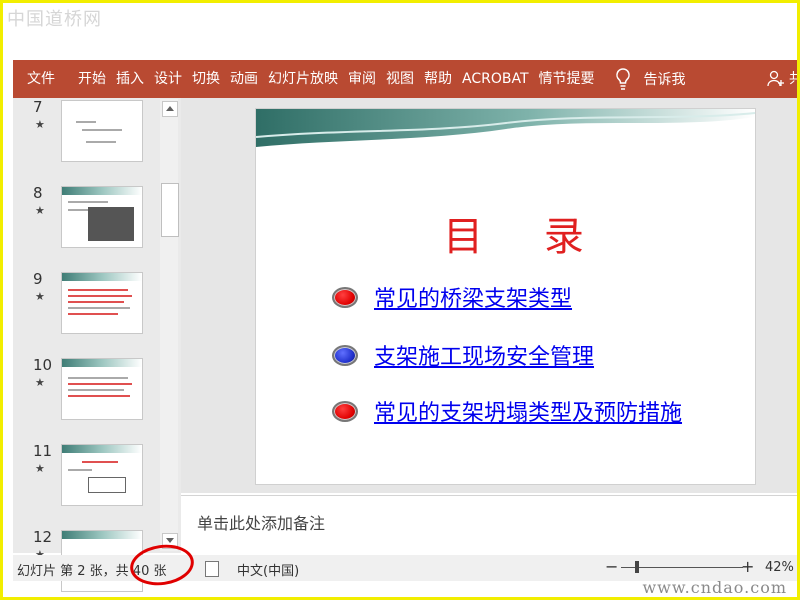  I want to click on slide-title: 目 录, so click(525, 237).